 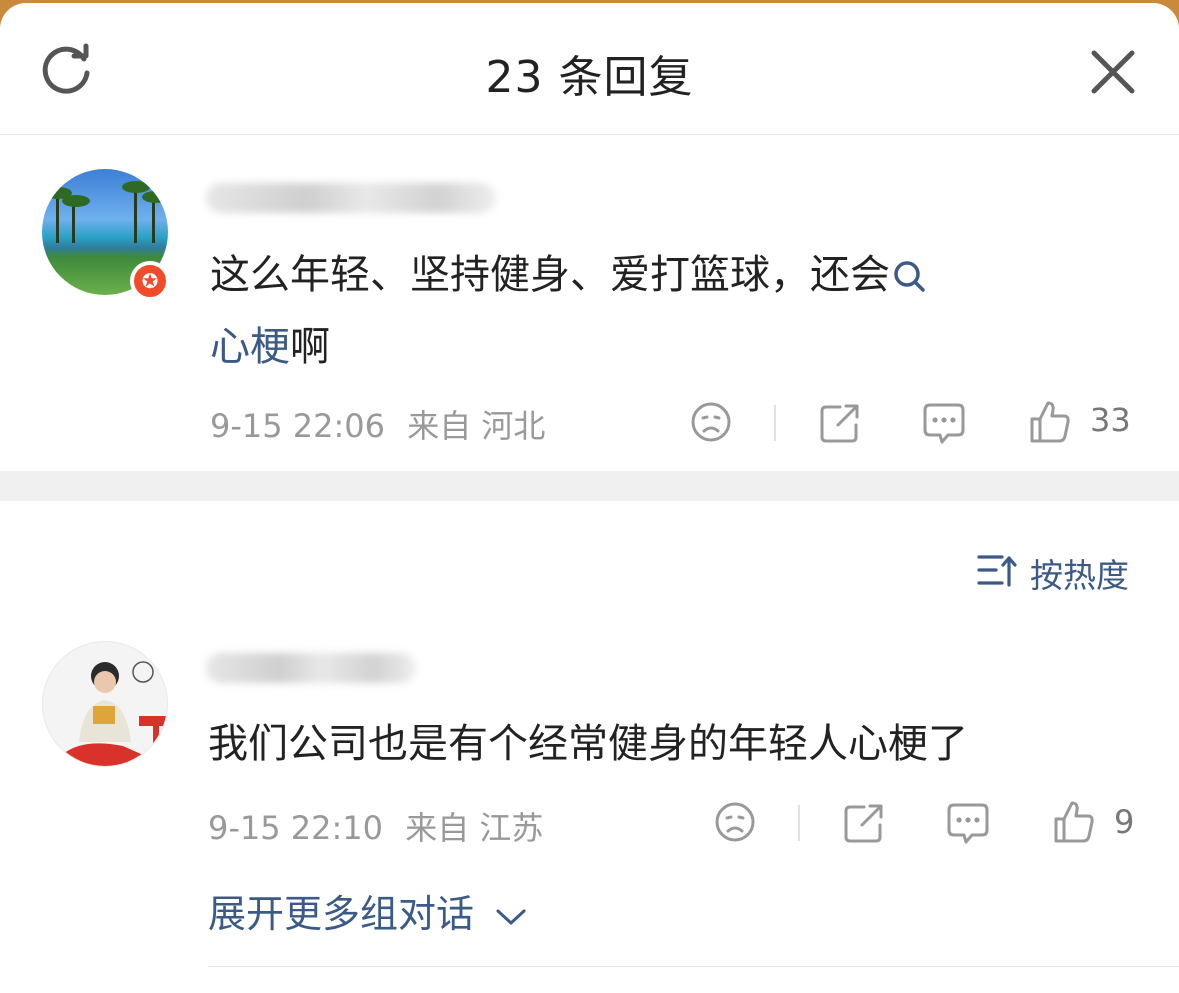 I want to click on sort-icon, so click(x=997, y=571).